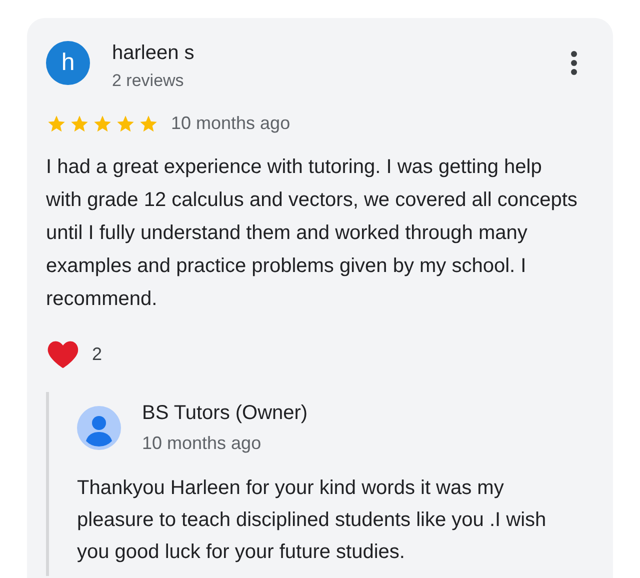 The image size is (640, 578). I want to click on reply-time: 10 months ago, so click(202, 443).